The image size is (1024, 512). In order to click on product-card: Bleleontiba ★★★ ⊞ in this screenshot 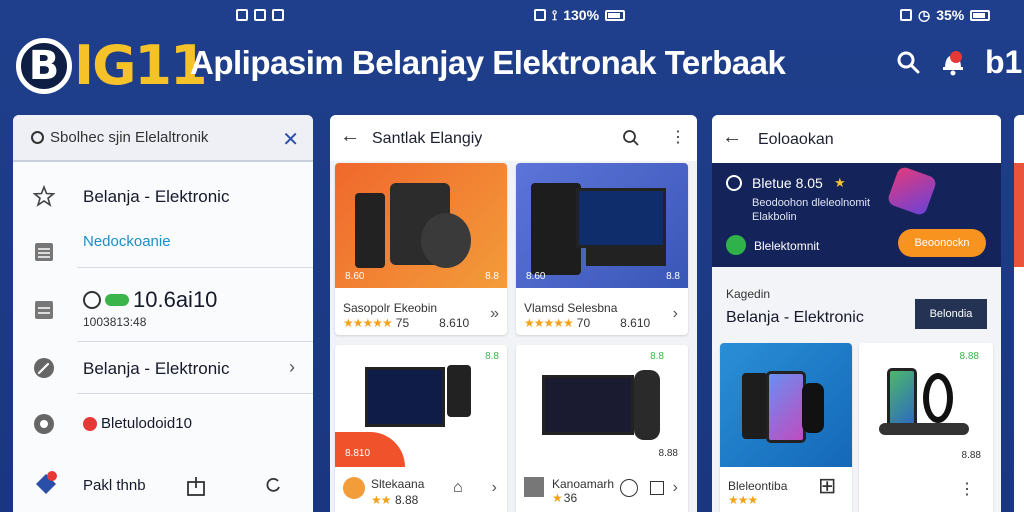, I will do `click(786, 427)`.